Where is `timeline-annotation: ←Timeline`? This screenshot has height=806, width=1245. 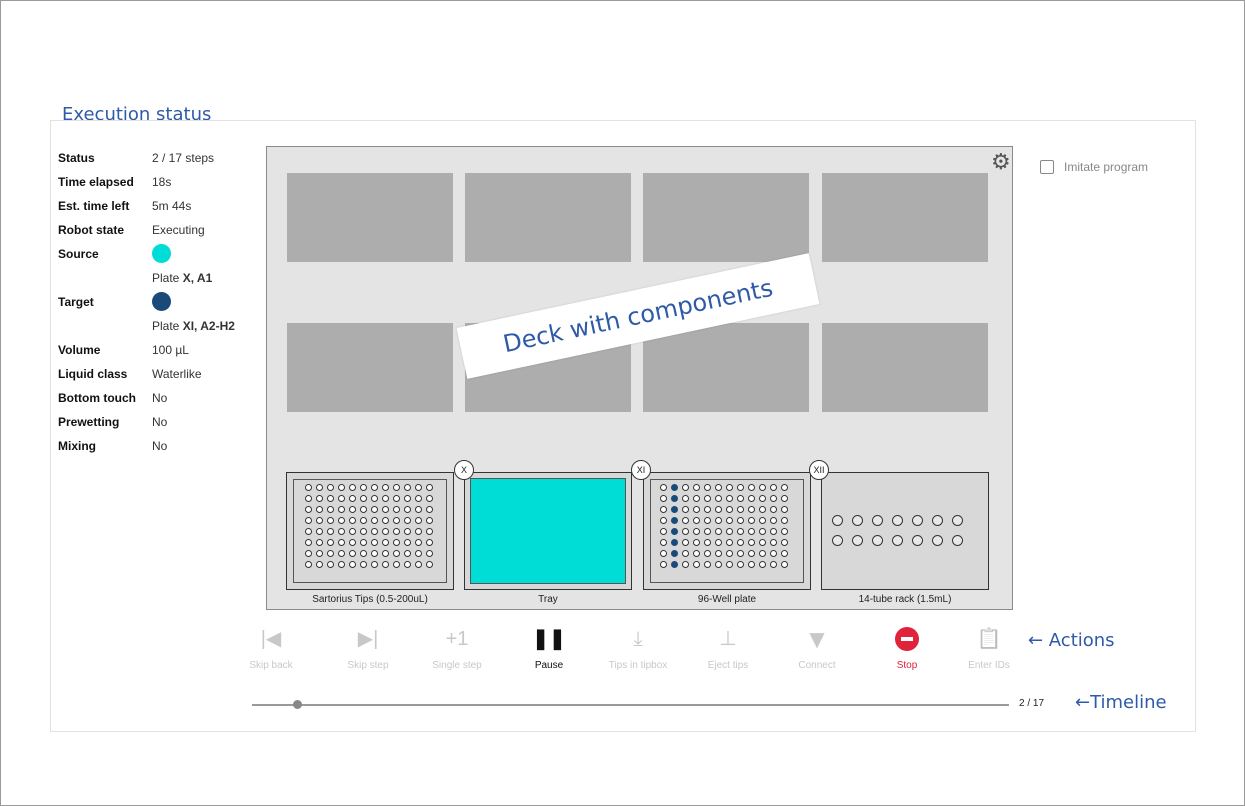
timeline-annotation: ←Timeline is located at coordinates (1121, 702).